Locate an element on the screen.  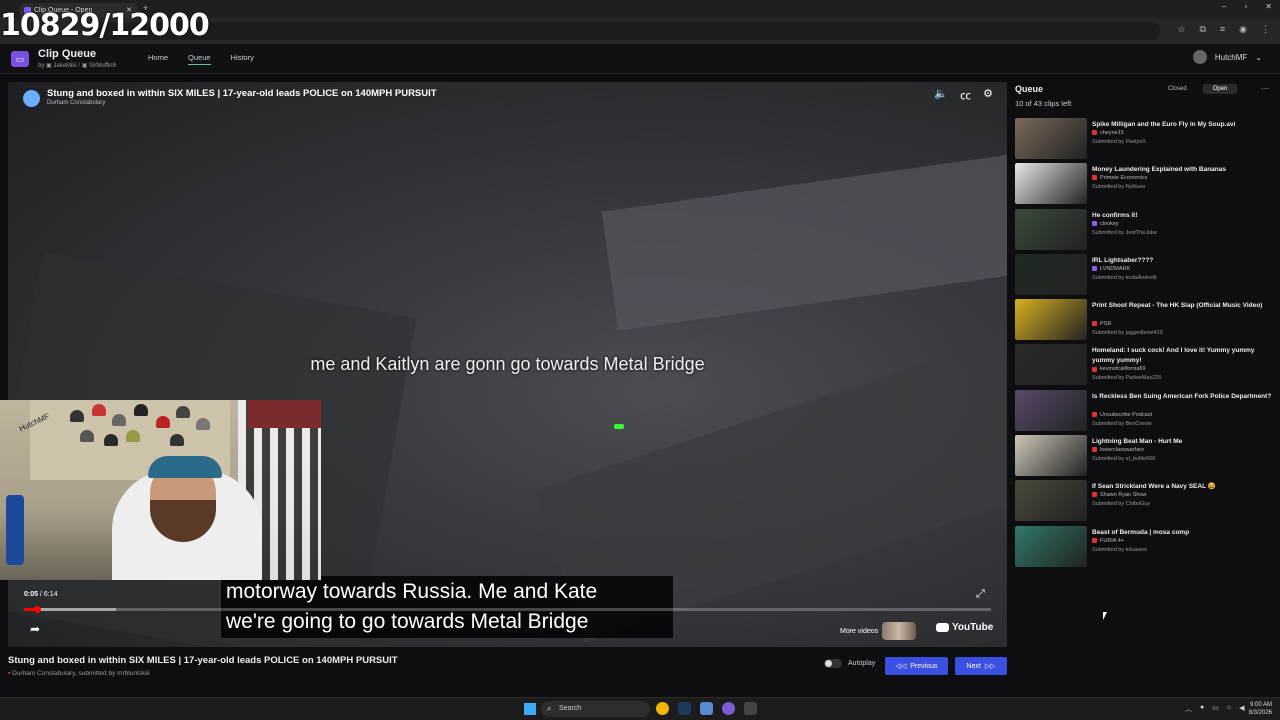
discord-icon is located at coordinates (728, 708).